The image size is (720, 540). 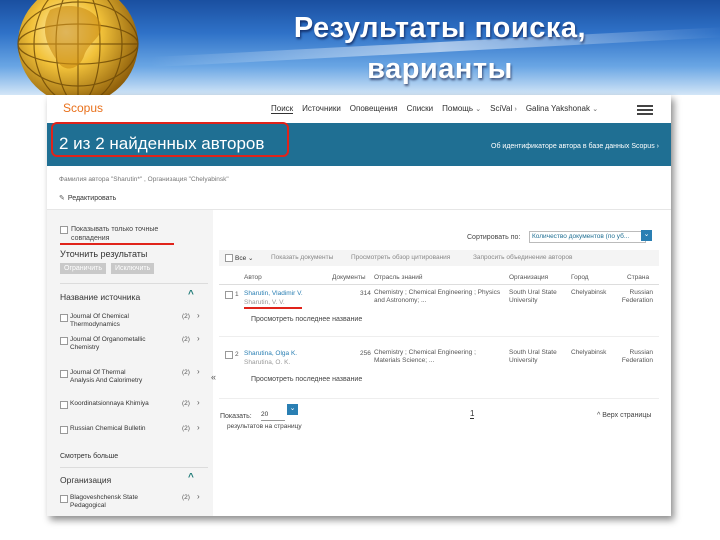 I want to click on facet-name: Russian Chemical Bulletin, so click(x=108, y=428).